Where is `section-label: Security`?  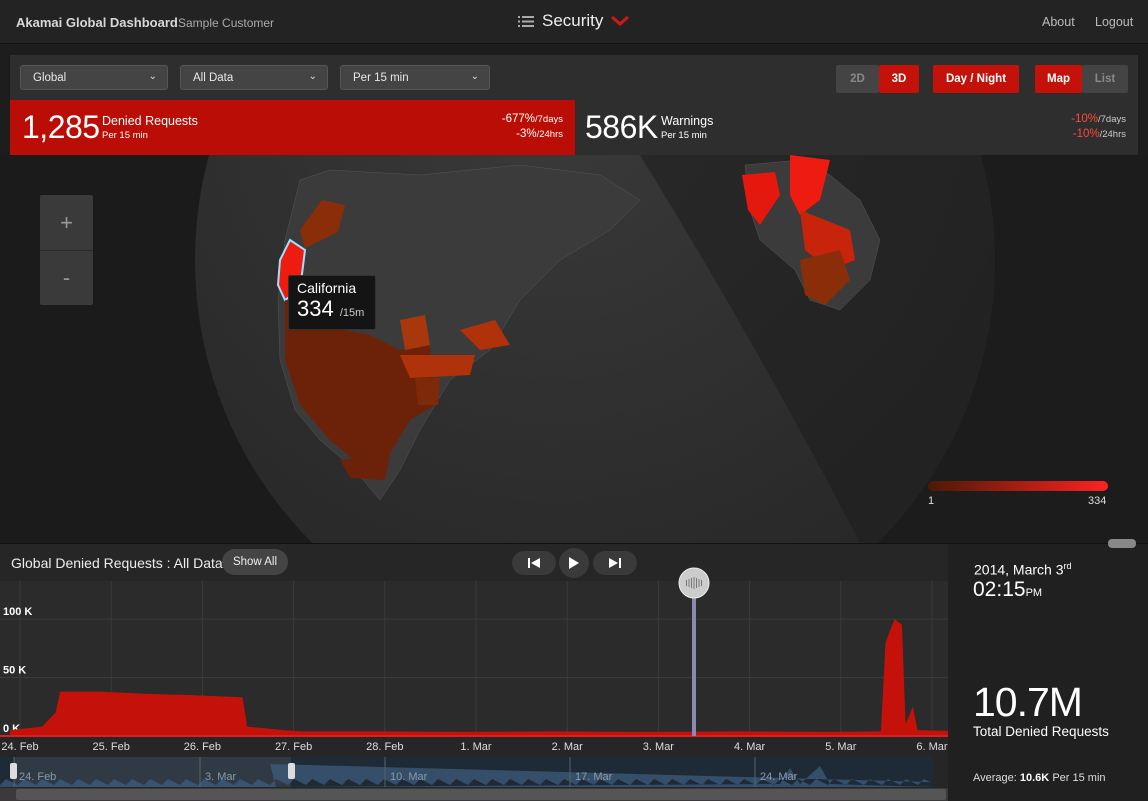 section-label: Security is located at coordinates (573, 20).